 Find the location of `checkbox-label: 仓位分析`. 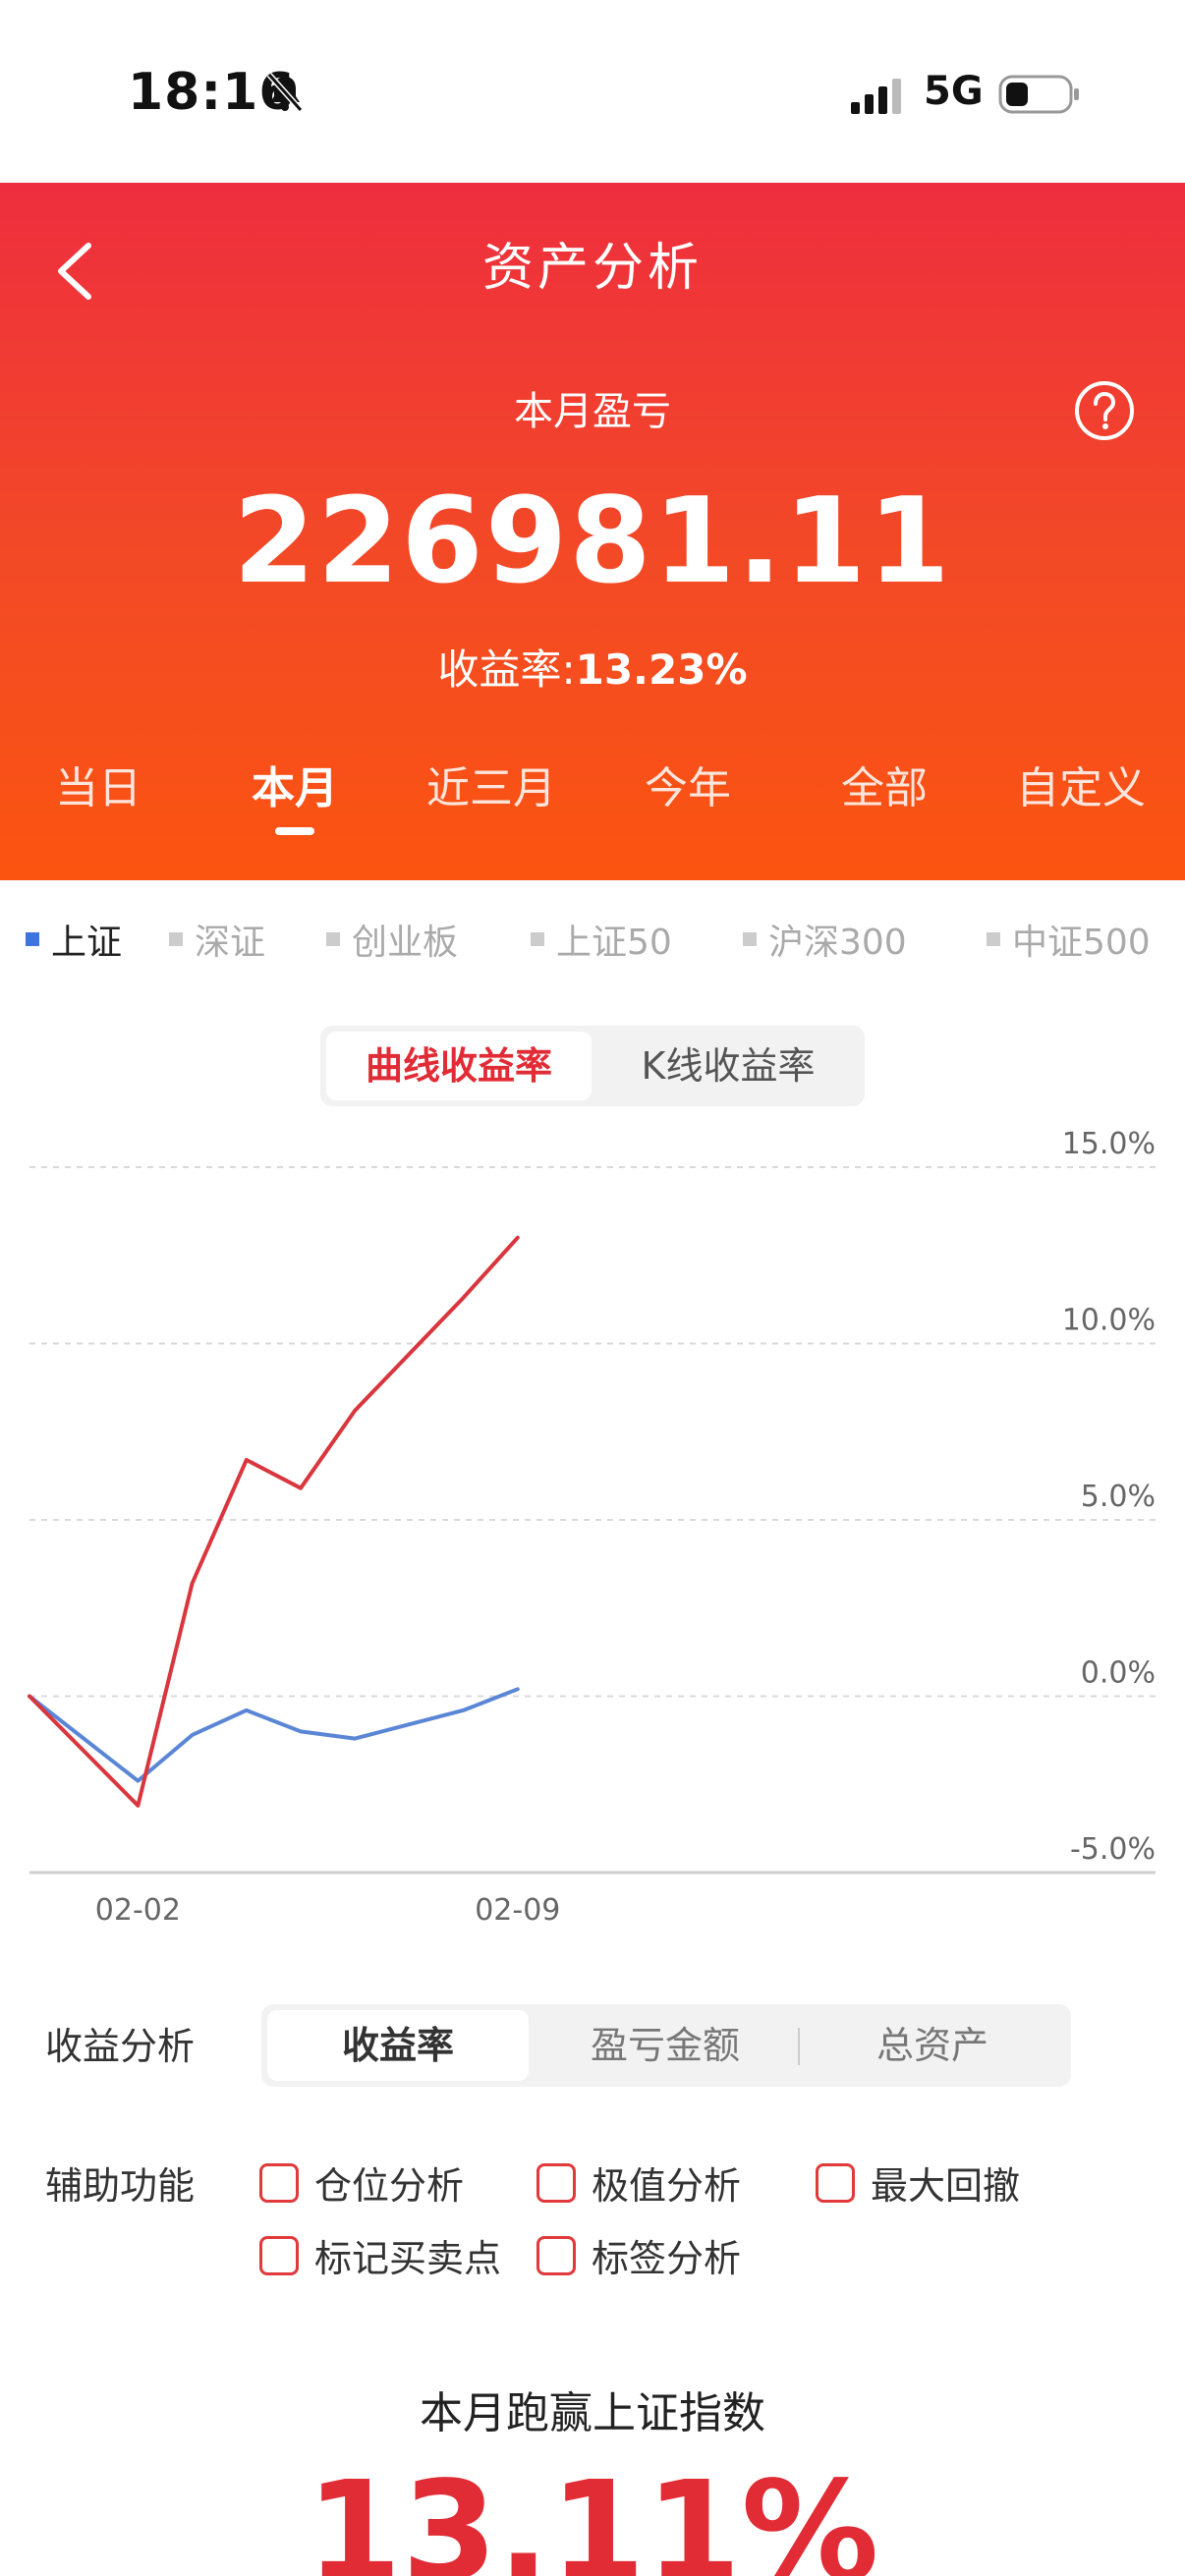

checkbox-label: 仓位分析 is located at coordinates (389, 2186).